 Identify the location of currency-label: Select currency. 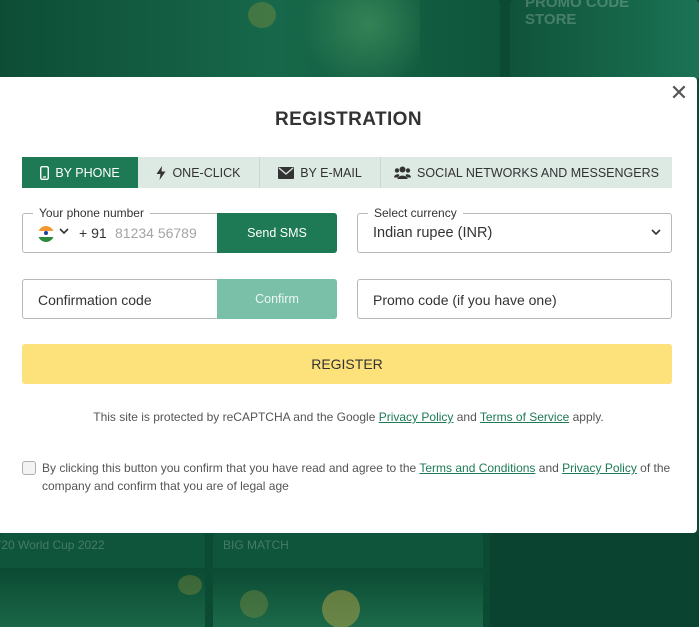
(415, 213).